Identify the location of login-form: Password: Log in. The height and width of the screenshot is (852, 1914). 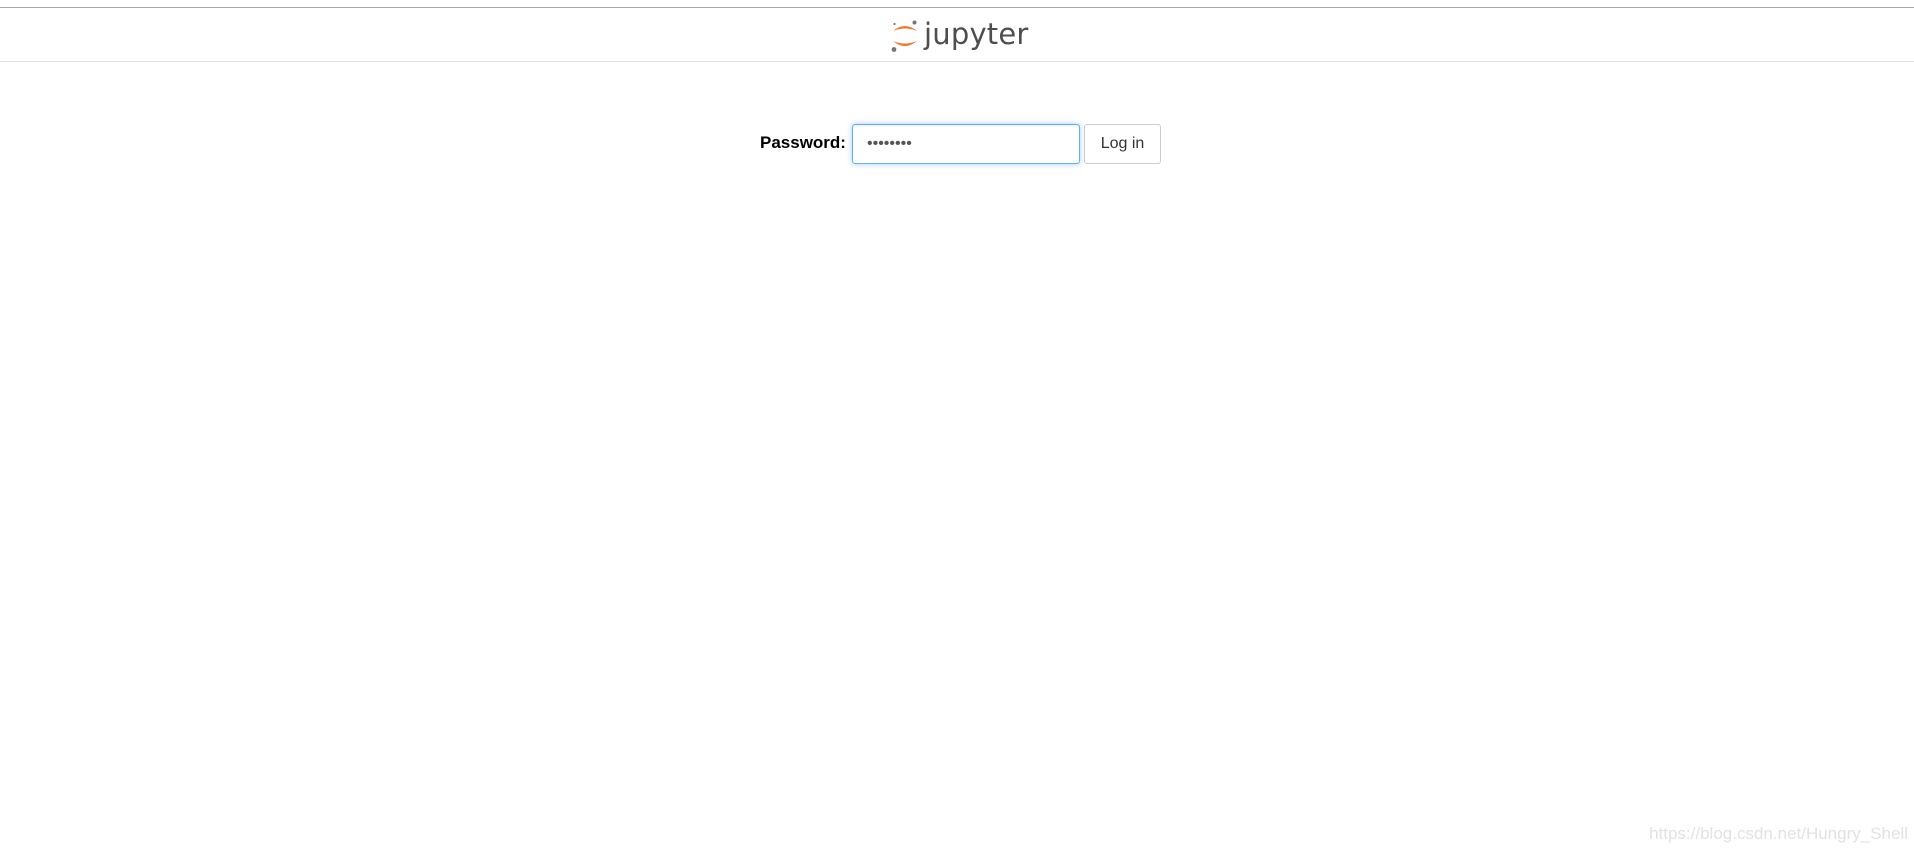
(960, 144).